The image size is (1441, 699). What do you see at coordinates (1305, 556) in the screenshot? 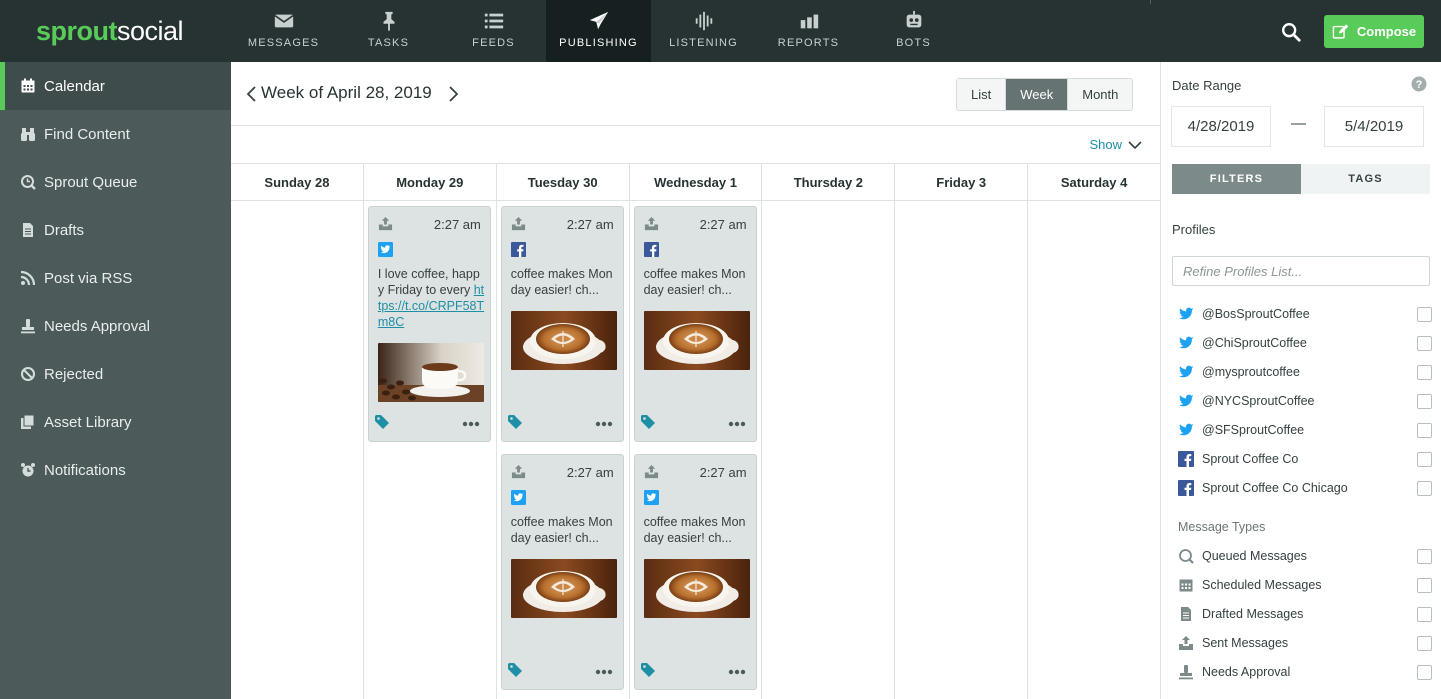
I see `message-type-row: Queued Messages` at bounding box center [1305, 556].